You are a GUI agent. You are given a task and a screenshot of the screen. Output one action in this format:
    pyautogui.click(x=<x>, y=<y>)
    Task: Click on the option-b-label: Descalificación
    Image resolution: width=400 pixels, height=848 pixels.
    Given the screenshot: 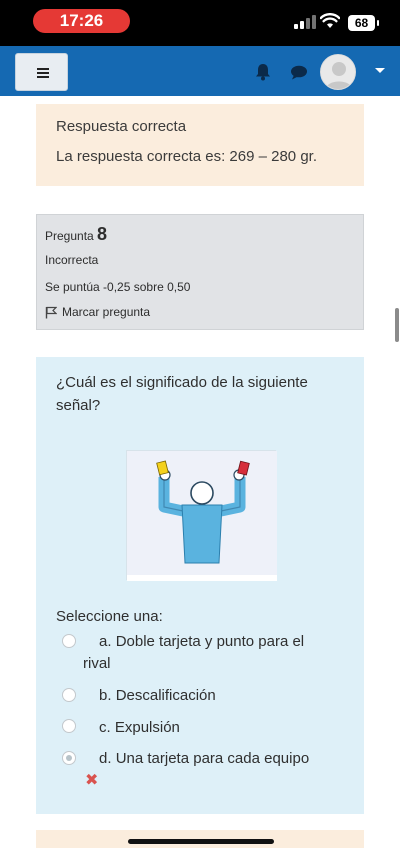 What is the action you would take?
    pyautogui.click(x=165, y=695)
    